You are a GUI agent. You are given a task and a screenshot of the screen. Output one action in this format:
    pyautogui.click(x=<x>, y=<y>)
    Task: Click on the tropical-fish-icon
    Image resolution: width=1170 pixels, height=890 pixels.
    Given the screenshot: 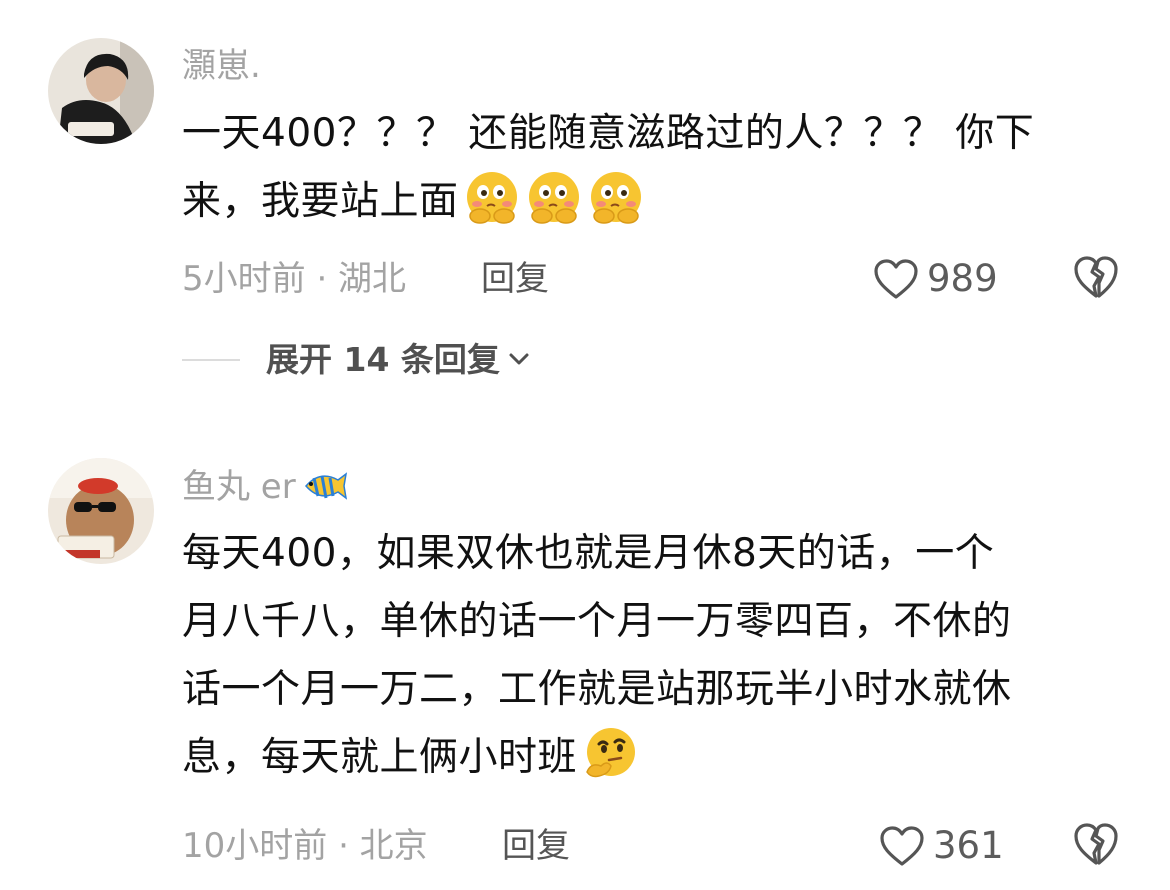 What is the action you would take?
    pyautogui.click(x=325, y=486)
    